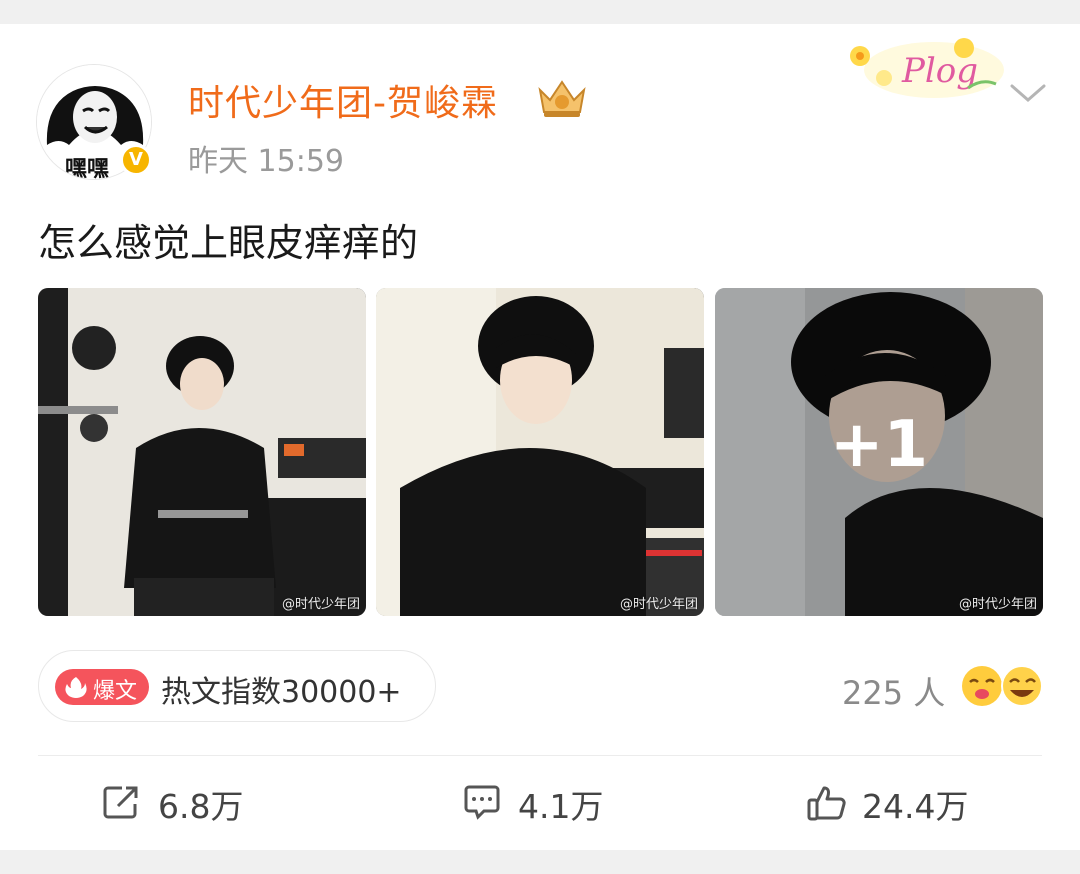  I want to click on comment-button: 4.1万, so click(552, 803).